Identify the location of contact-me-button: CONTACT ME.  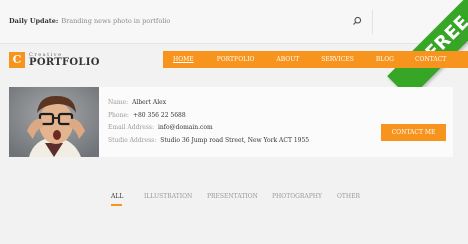
(413, 132).